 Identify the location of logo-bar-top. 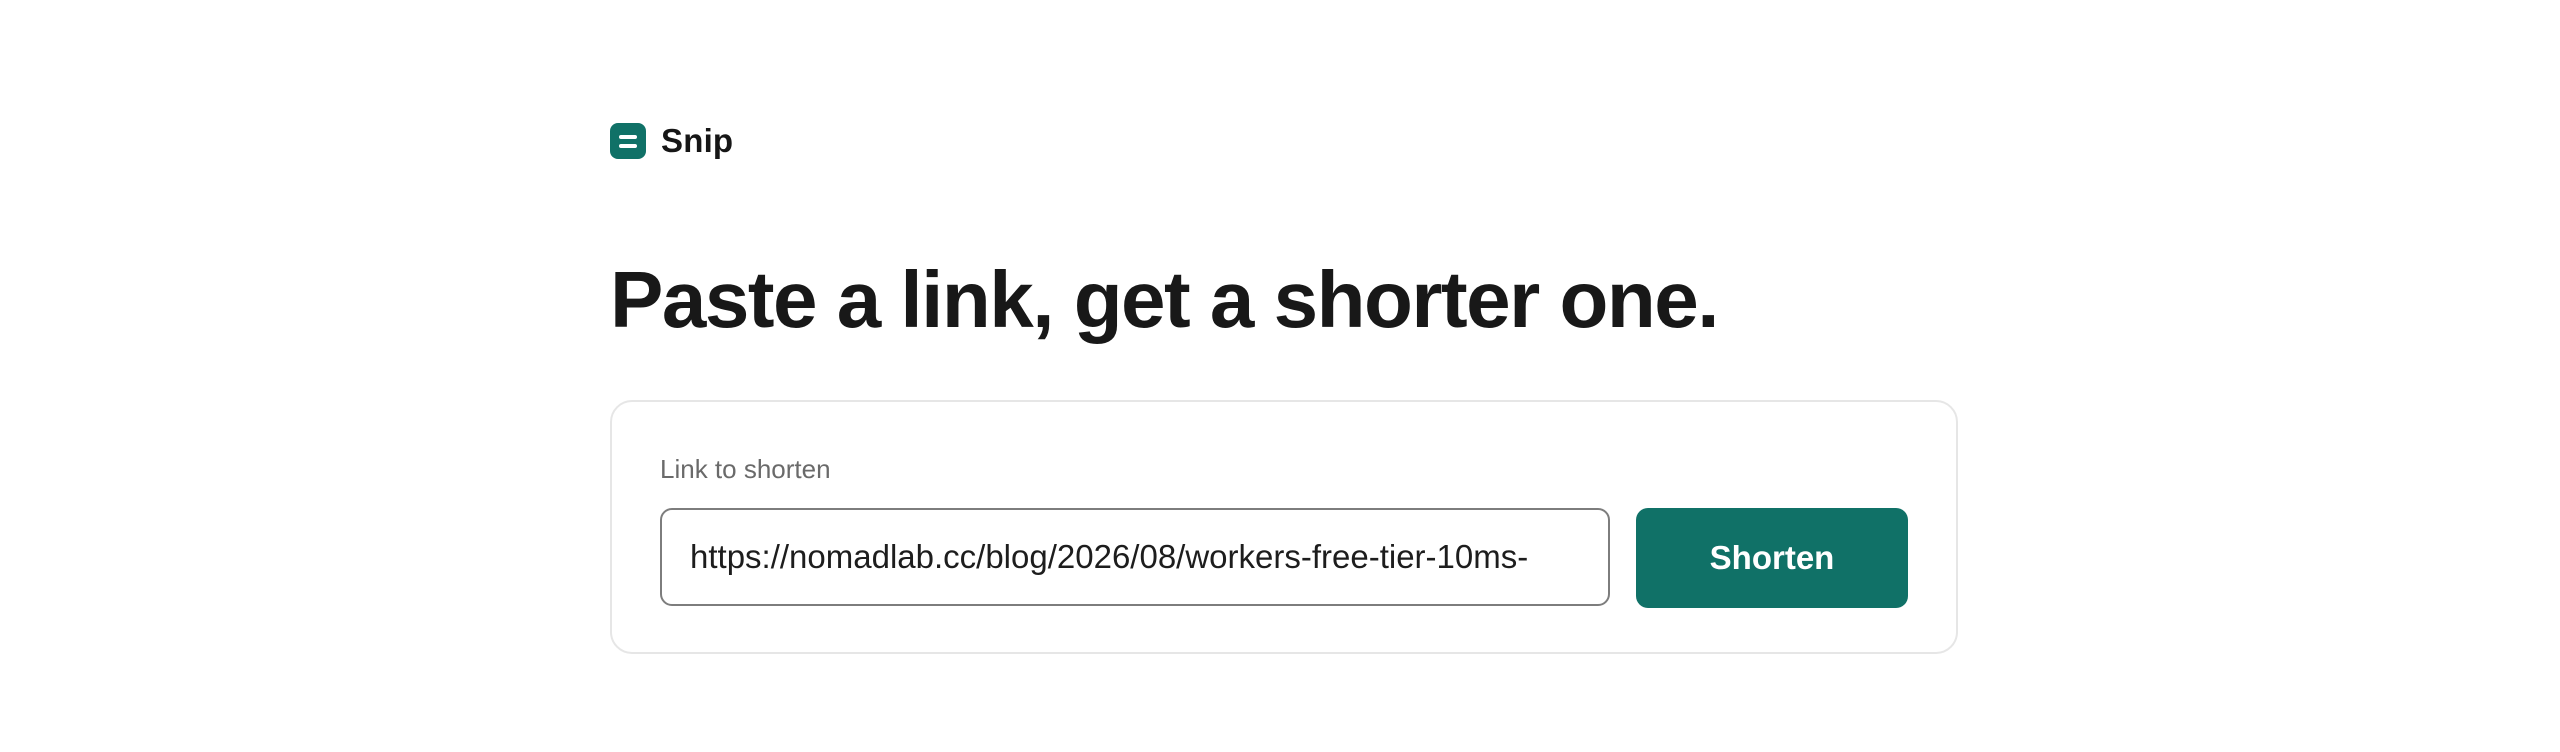
(628, 136).